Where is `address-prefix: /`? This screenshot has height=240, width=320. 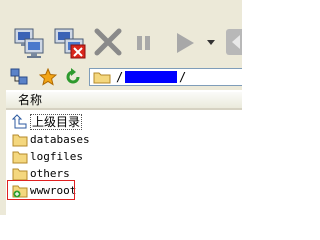 address-prefix: / is located at coordinates (120, 77).